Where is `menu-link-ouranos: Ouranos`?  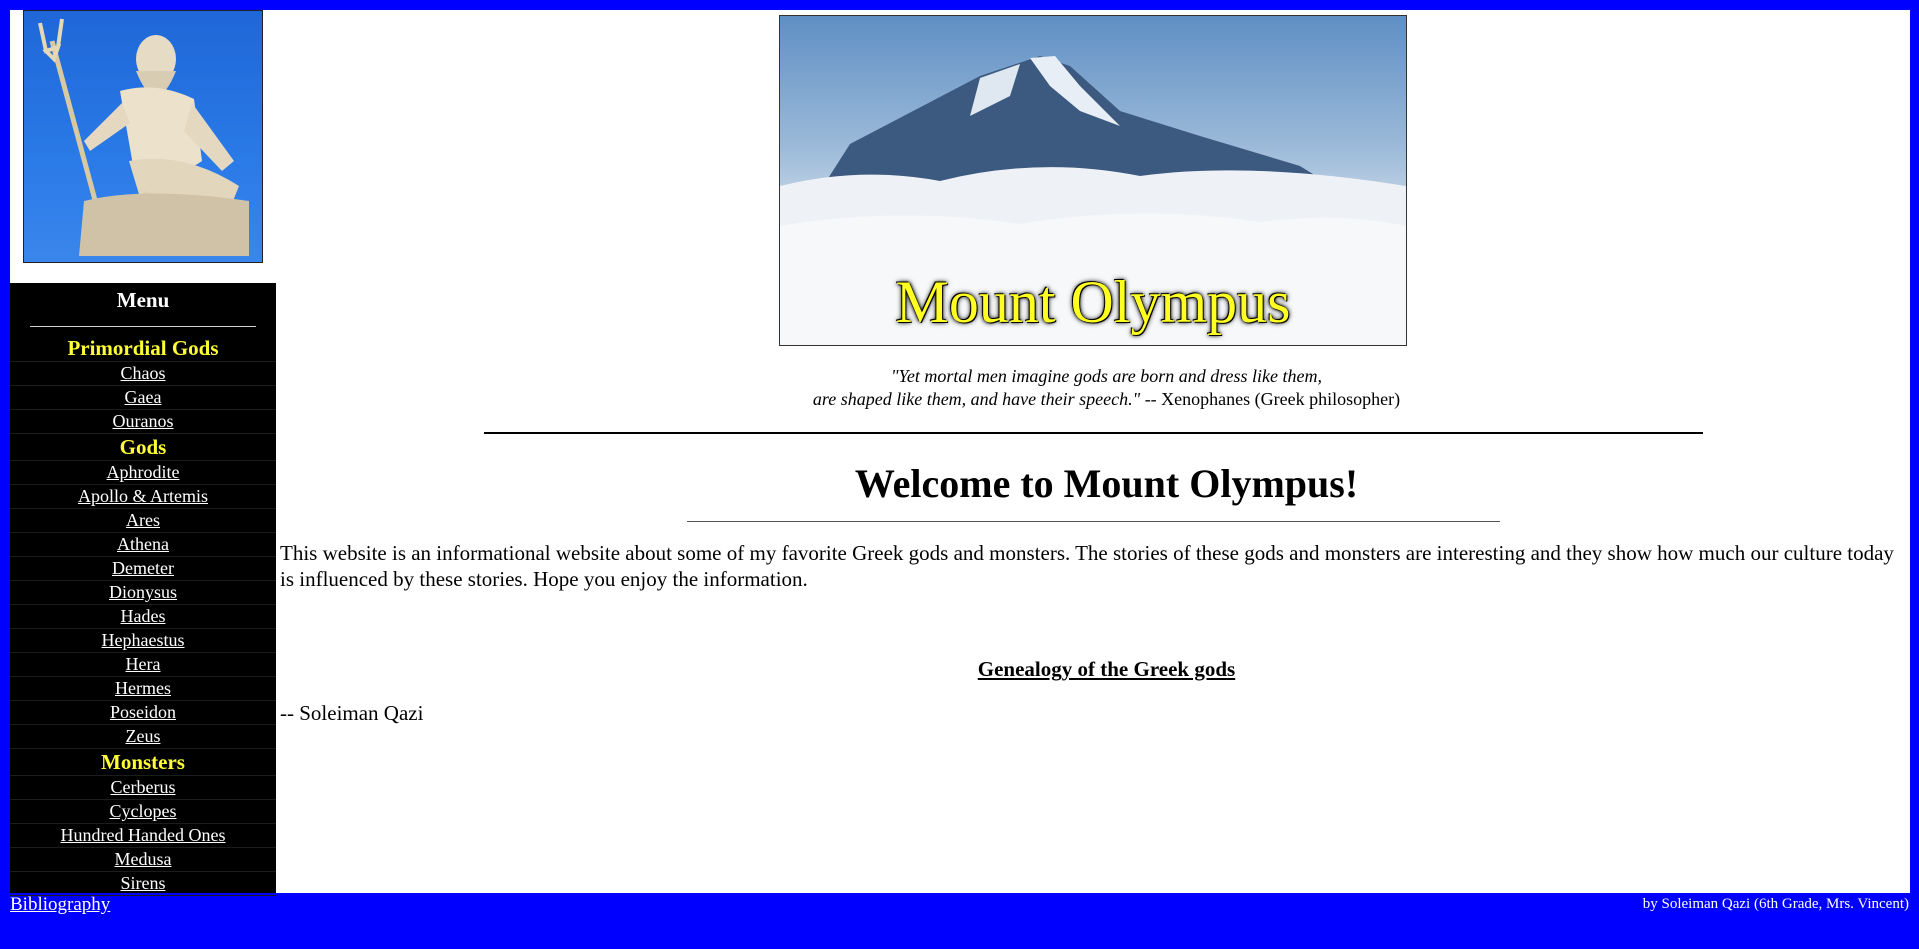
menu-link-ouranos: Ouranos is located at coordinates (143, 421).